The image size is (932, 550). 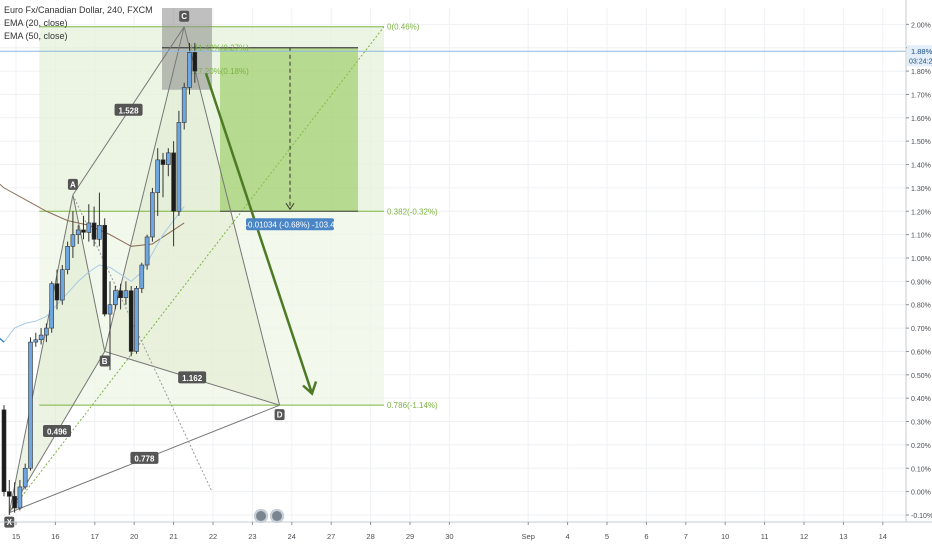 What do you see at coordinates (921, 189) in the screenshot?
I see `y-tick-label: 1.30%` at bounding box center [921, 189].